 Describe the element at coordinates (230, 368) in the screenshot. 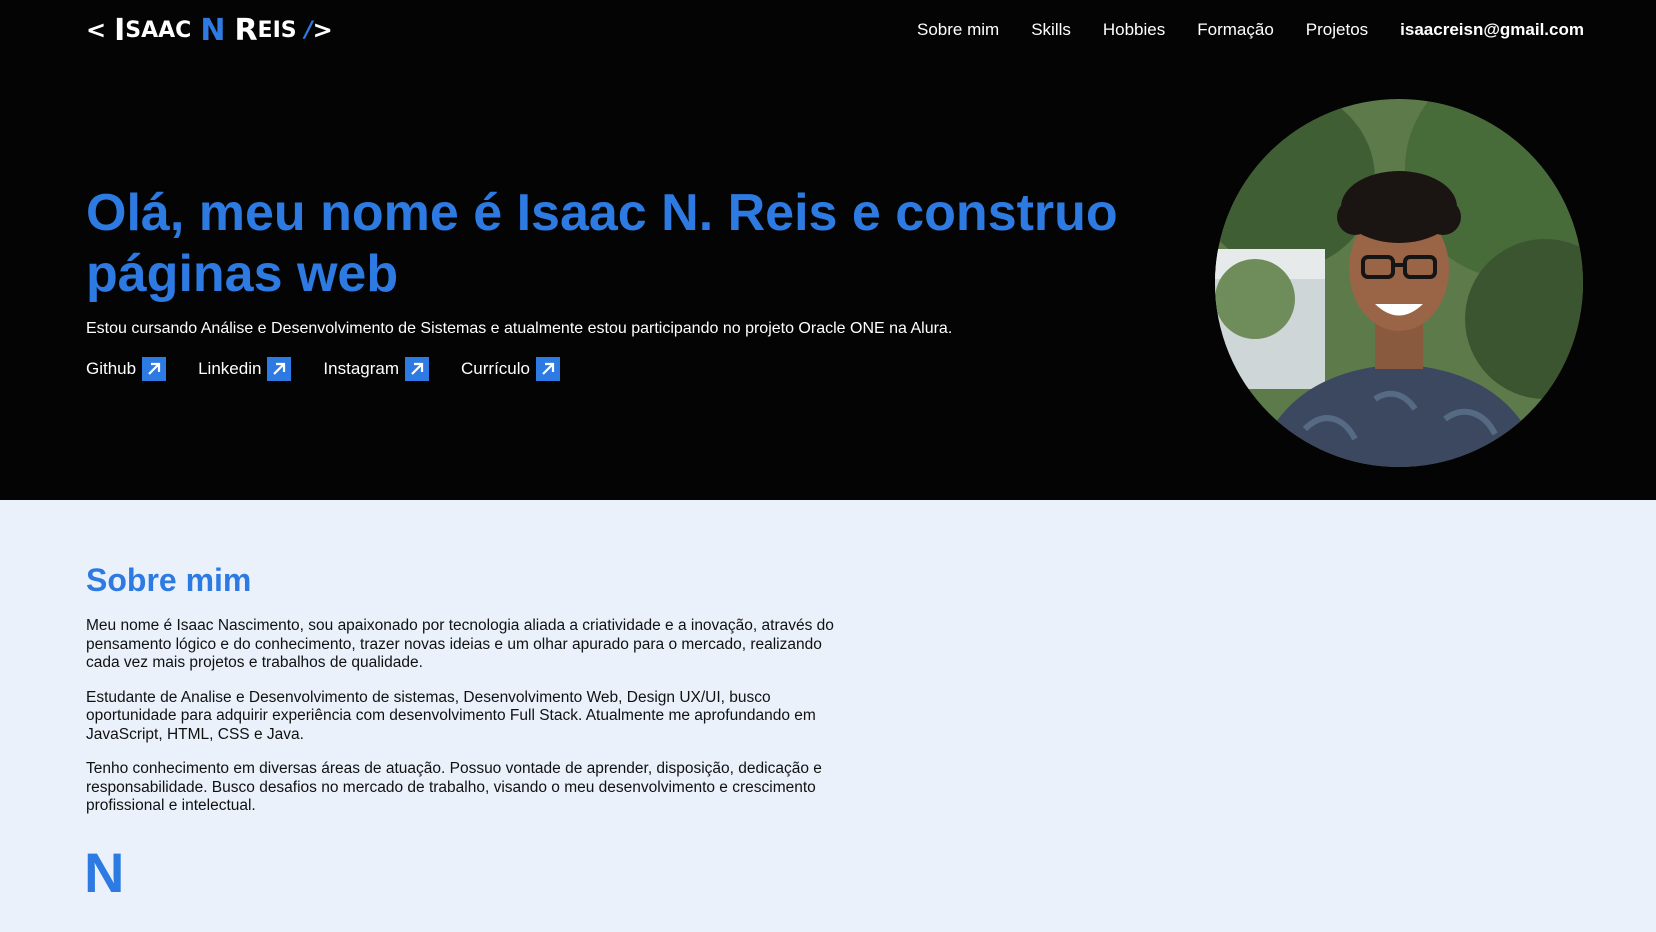

I see `linkedin-link-label: Linkedin` at that location.